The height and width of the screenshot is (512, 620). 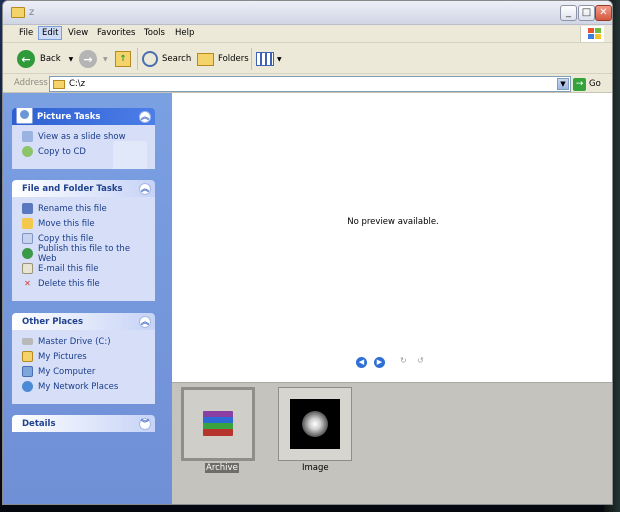 What do you see at coordinates (116, 33) in the screenshot?
I see `menu-favorites: Favorites` at bounding box center [116, 33].